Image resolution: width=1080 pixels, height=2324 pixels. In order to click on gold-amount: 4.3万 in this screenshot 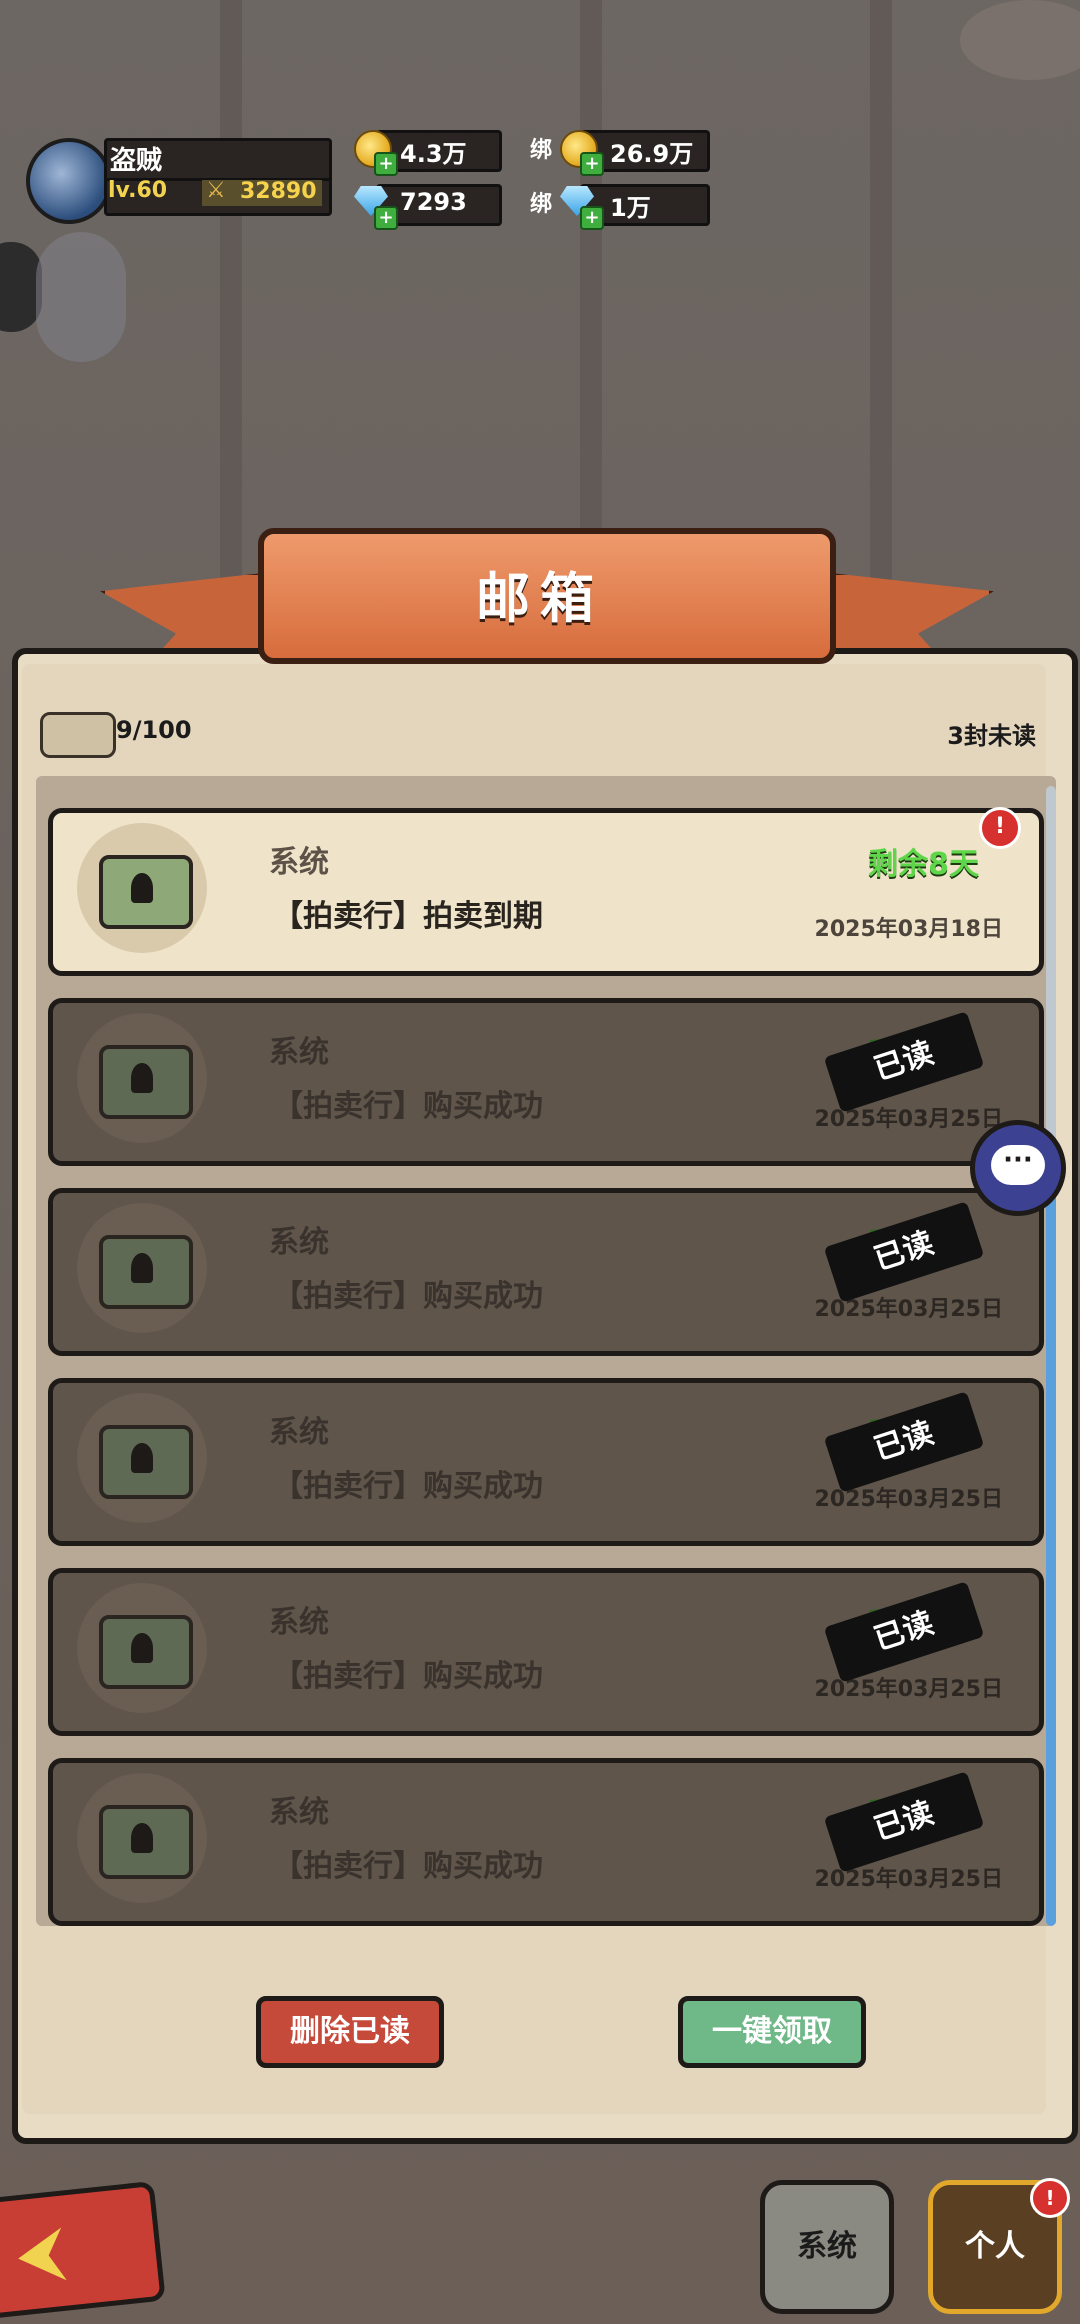, I will do `click(433, 154)`.